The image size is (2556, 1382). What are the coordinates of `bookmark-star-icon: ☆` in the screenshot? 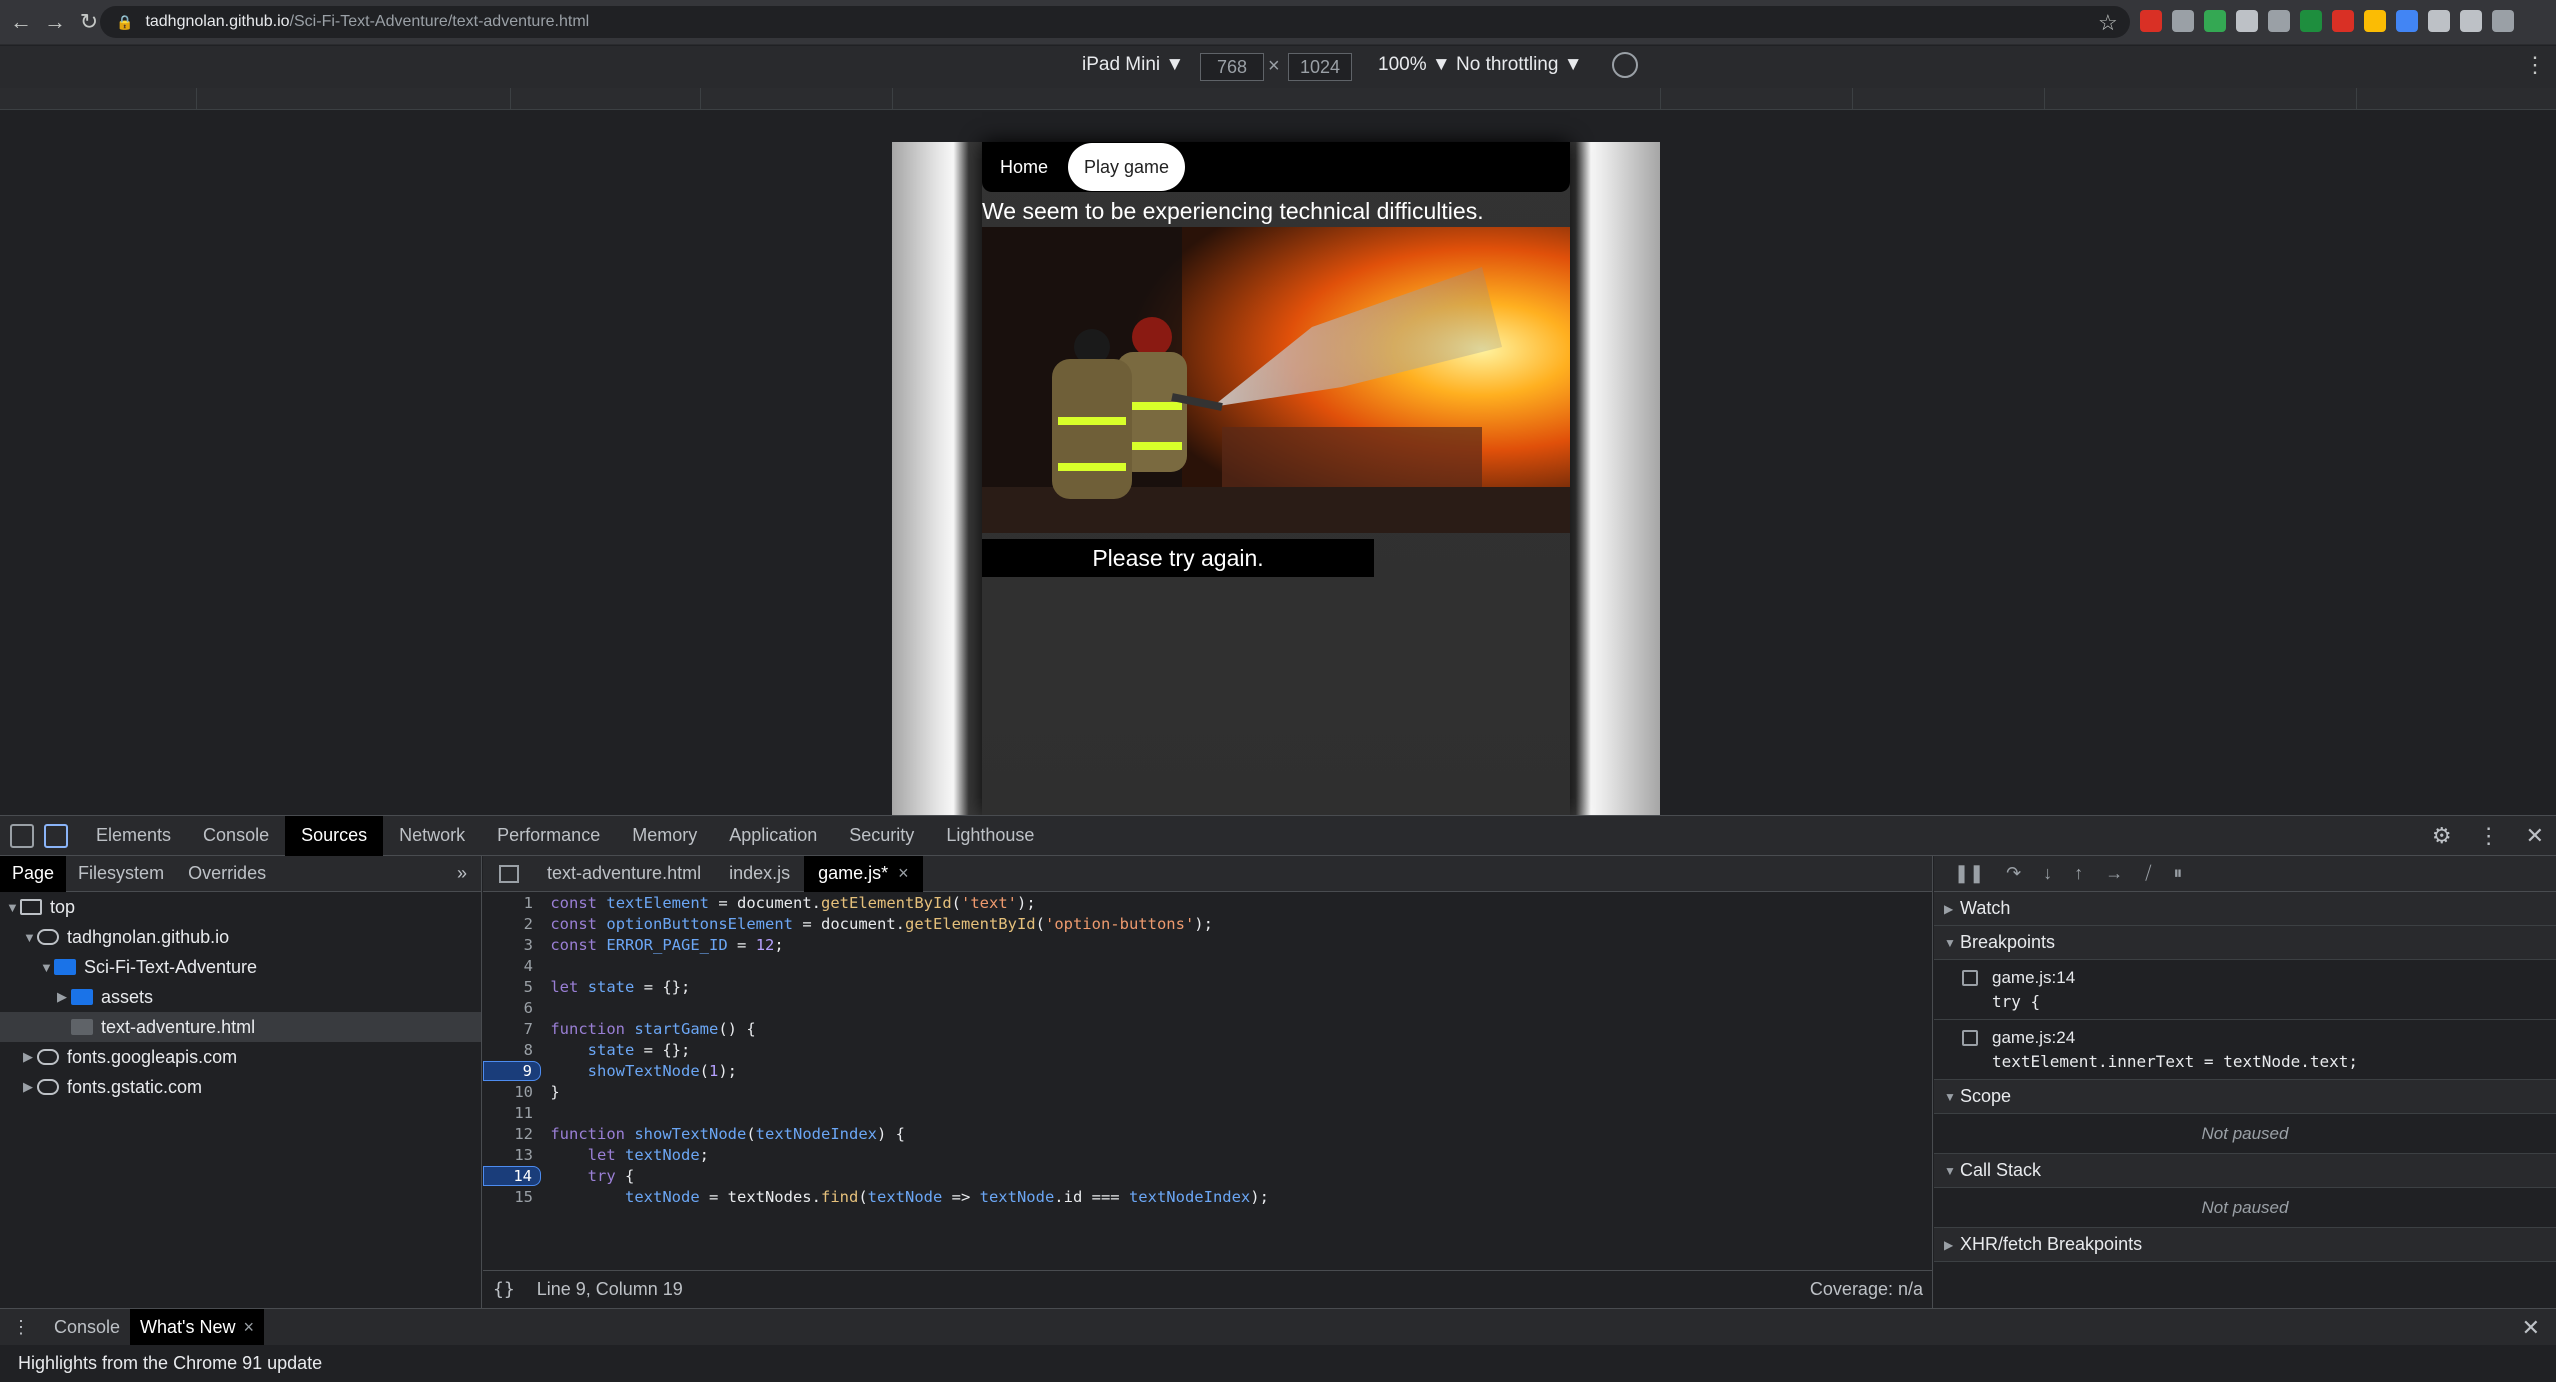 It's located at (2108, 23).